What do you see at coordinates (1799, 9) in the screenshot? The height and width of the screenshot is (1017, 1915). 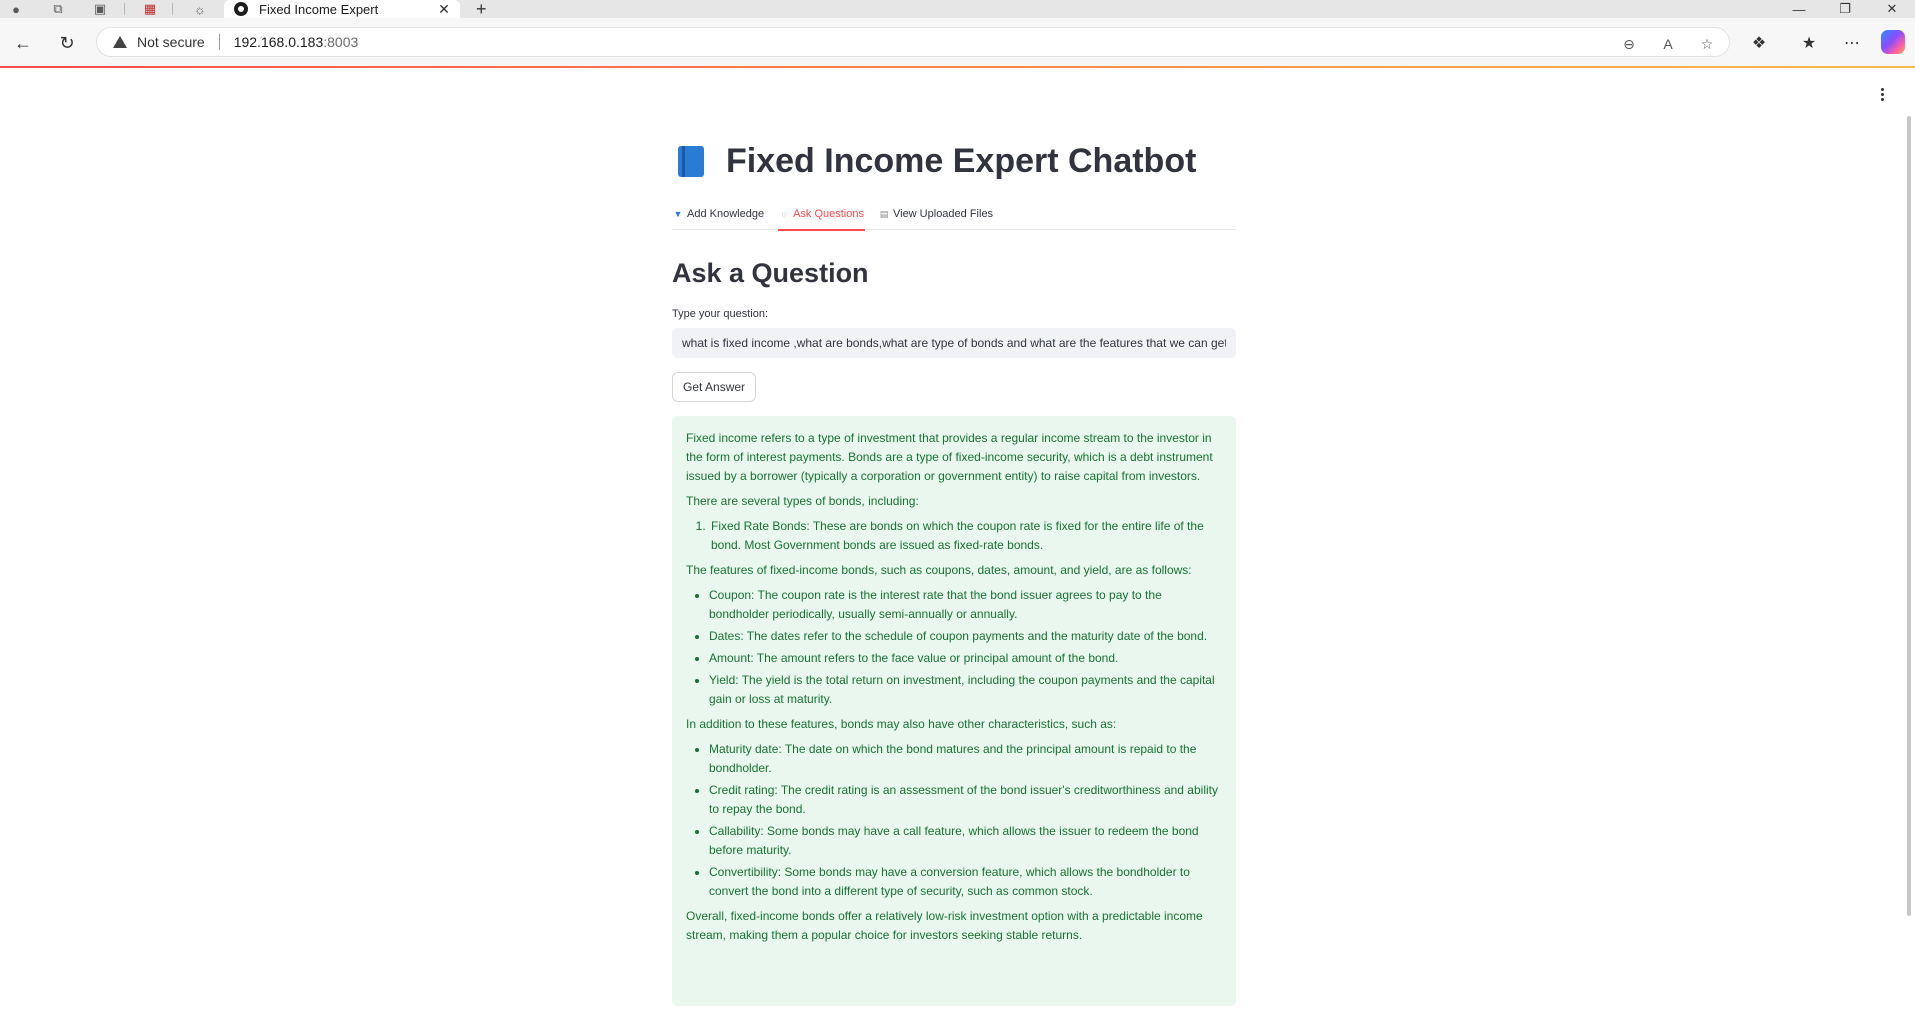 I see `minimize-window-icon: —` at bounding box center [1799, 9].